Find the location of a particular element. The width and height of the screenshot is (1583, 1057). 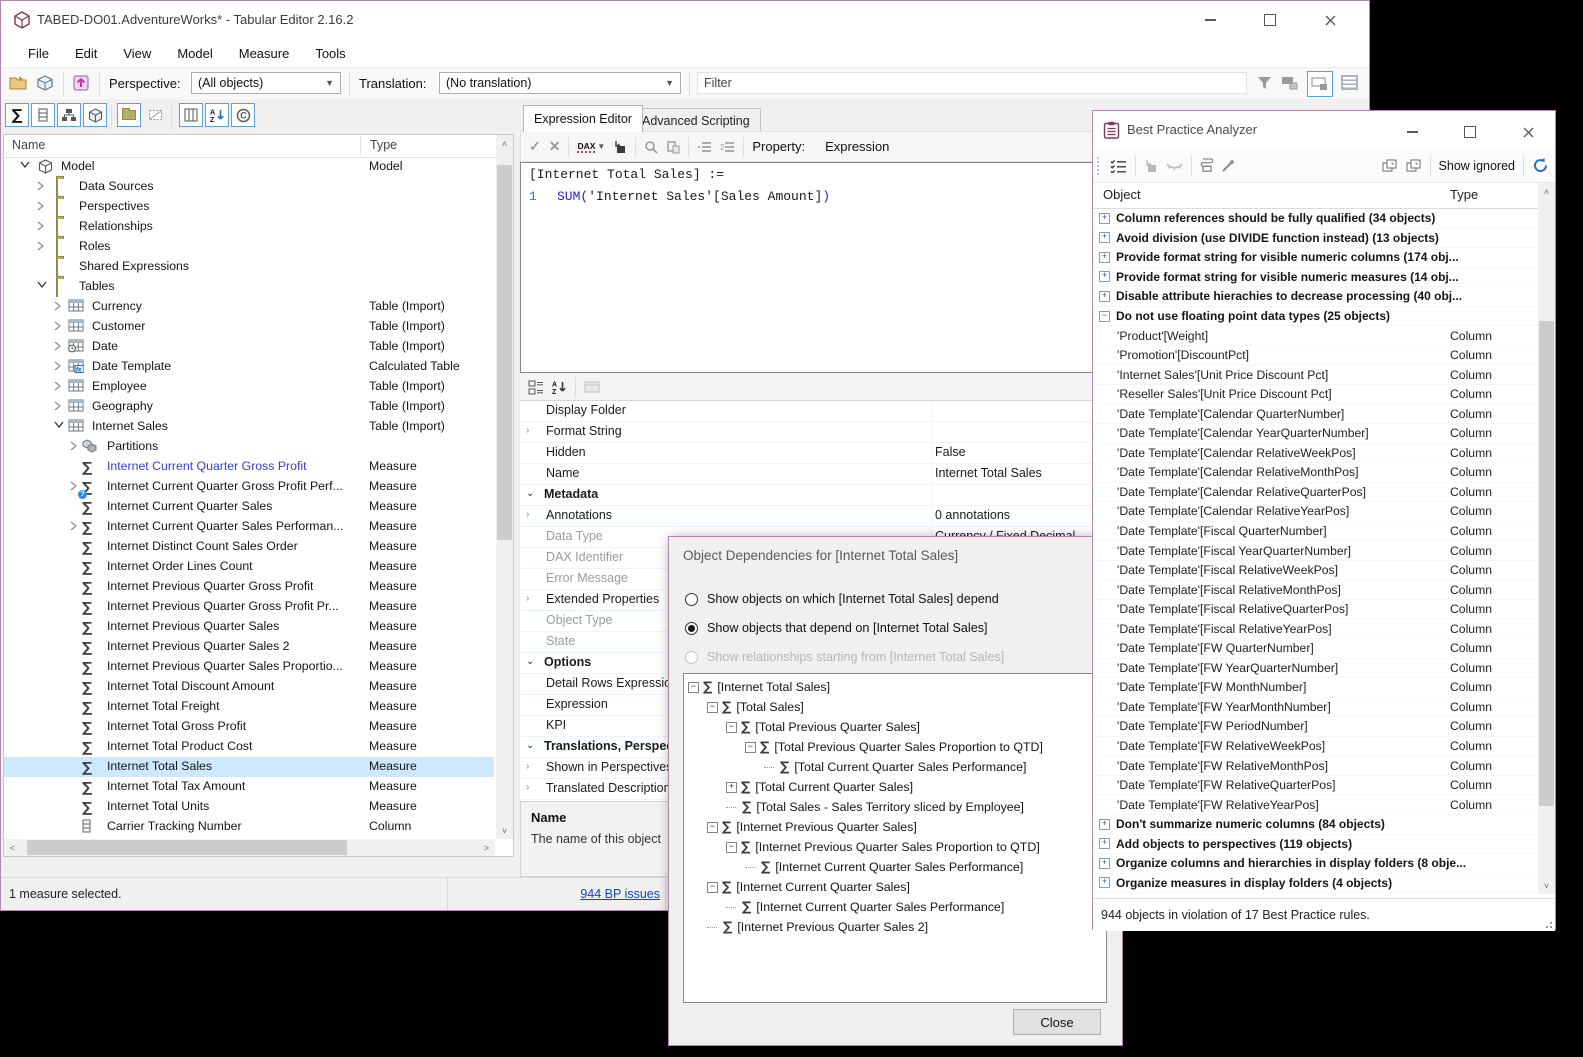

tree-item-label: Internet Current Quarter Sales is located at coordinates (189, 506).